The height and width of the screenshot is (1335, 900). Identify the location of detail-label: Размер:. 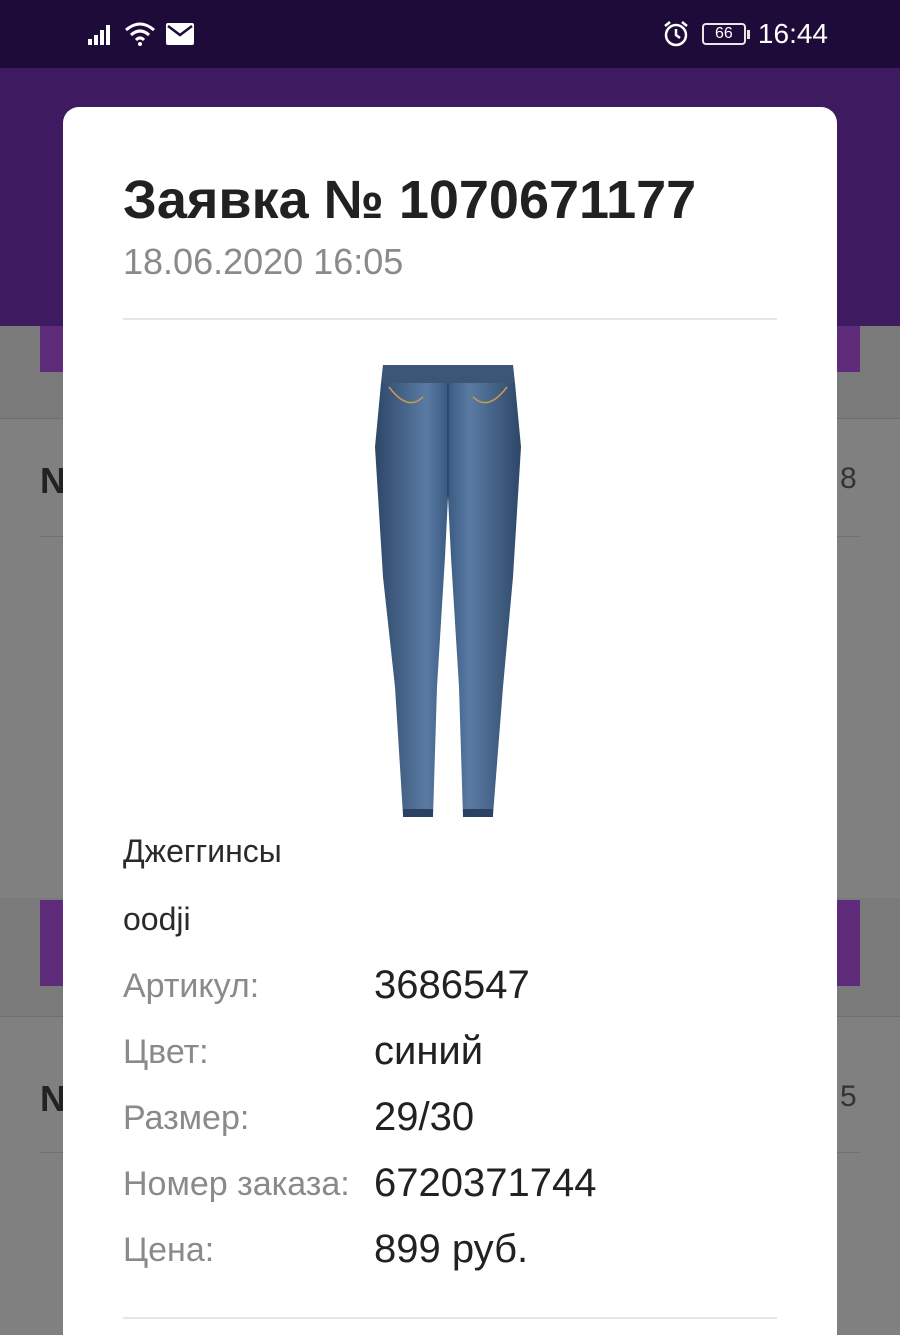
(186, 1118).